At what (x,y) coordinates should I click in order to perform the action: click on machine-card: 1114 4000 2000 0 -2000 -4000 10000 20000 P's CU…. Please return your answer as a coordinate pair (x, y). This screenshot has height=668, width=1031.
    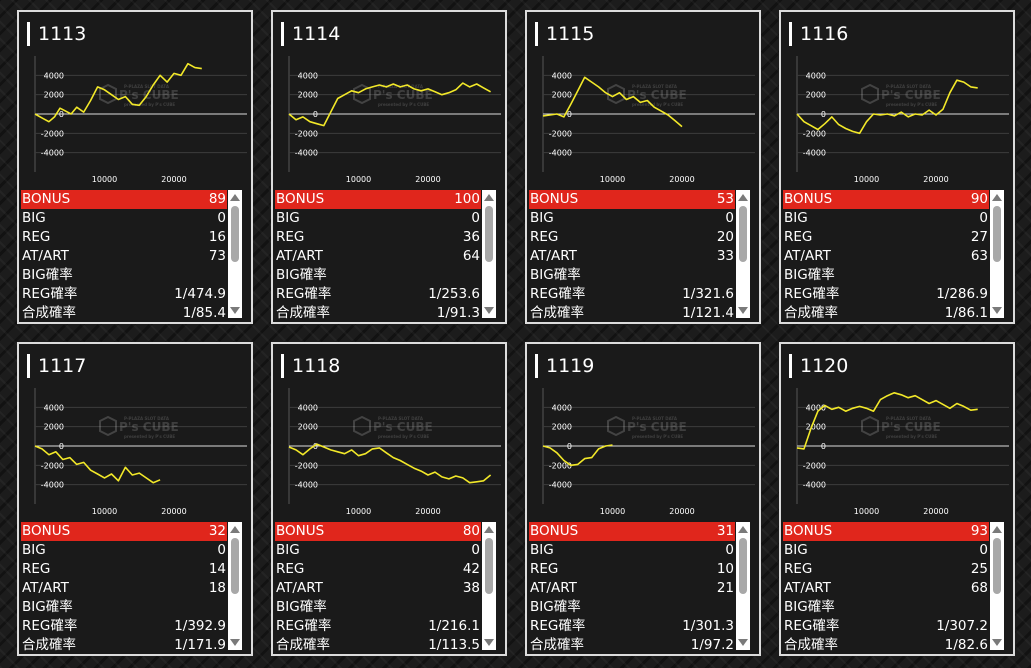
    Looking at the image, I should click on (389, 167).